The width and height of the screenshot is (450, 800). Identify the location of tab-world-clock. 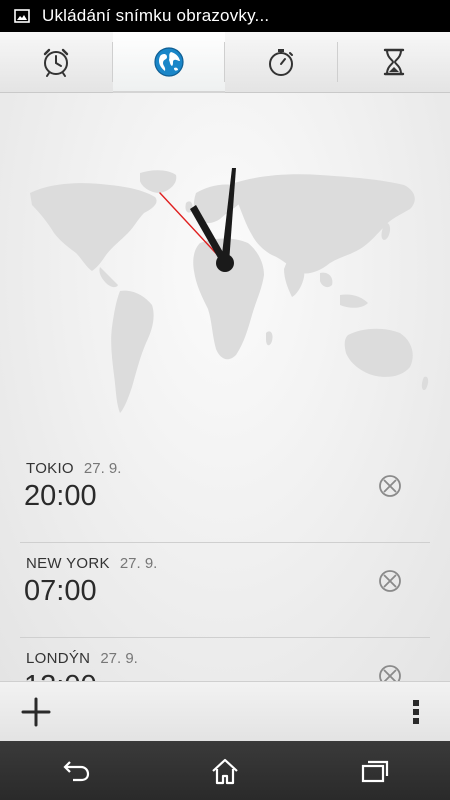
(168, 62).